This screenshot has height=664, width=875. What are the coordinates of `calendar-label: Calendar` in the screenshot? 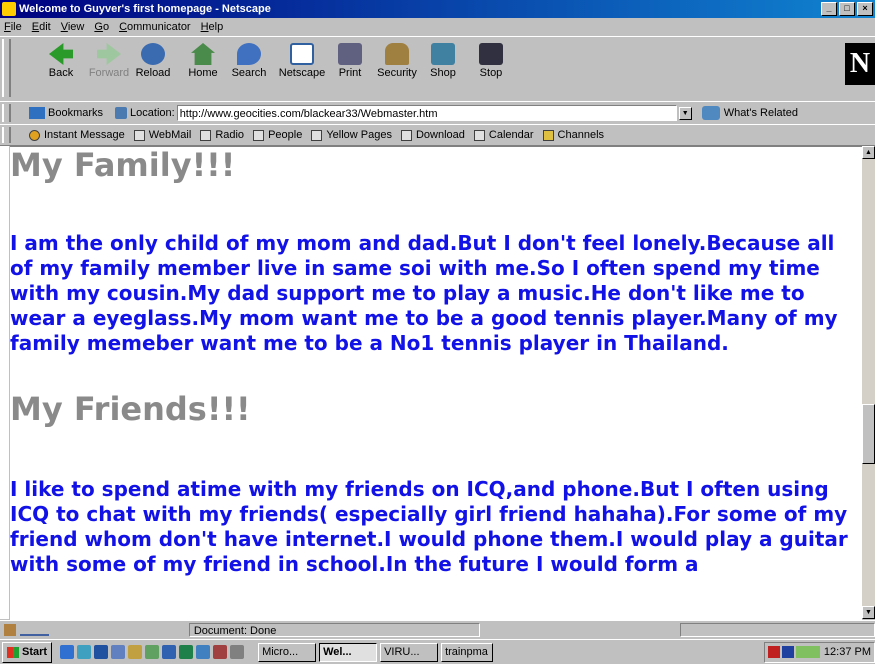 It's located at (511, 135).